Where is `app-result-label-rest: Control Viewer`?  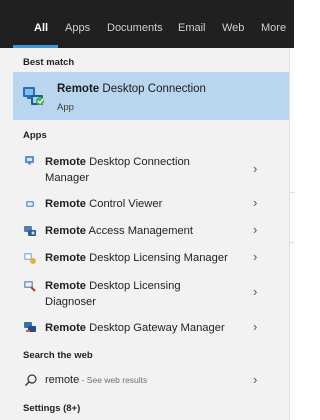
app-result-label-rest: Control Viewer is located at coordinates (124, 204).